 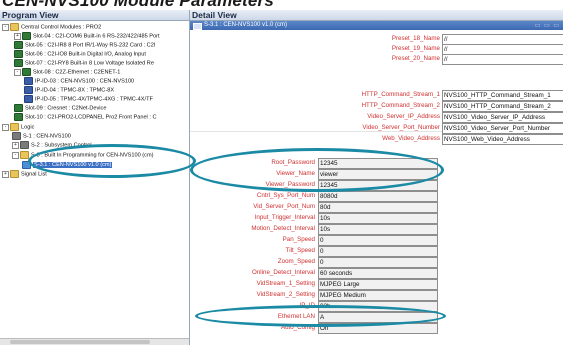 What do you see at coordinates (293, 162) in the screenshot?
I see `param-name: Root_Password` at bounding box center [293, 162].